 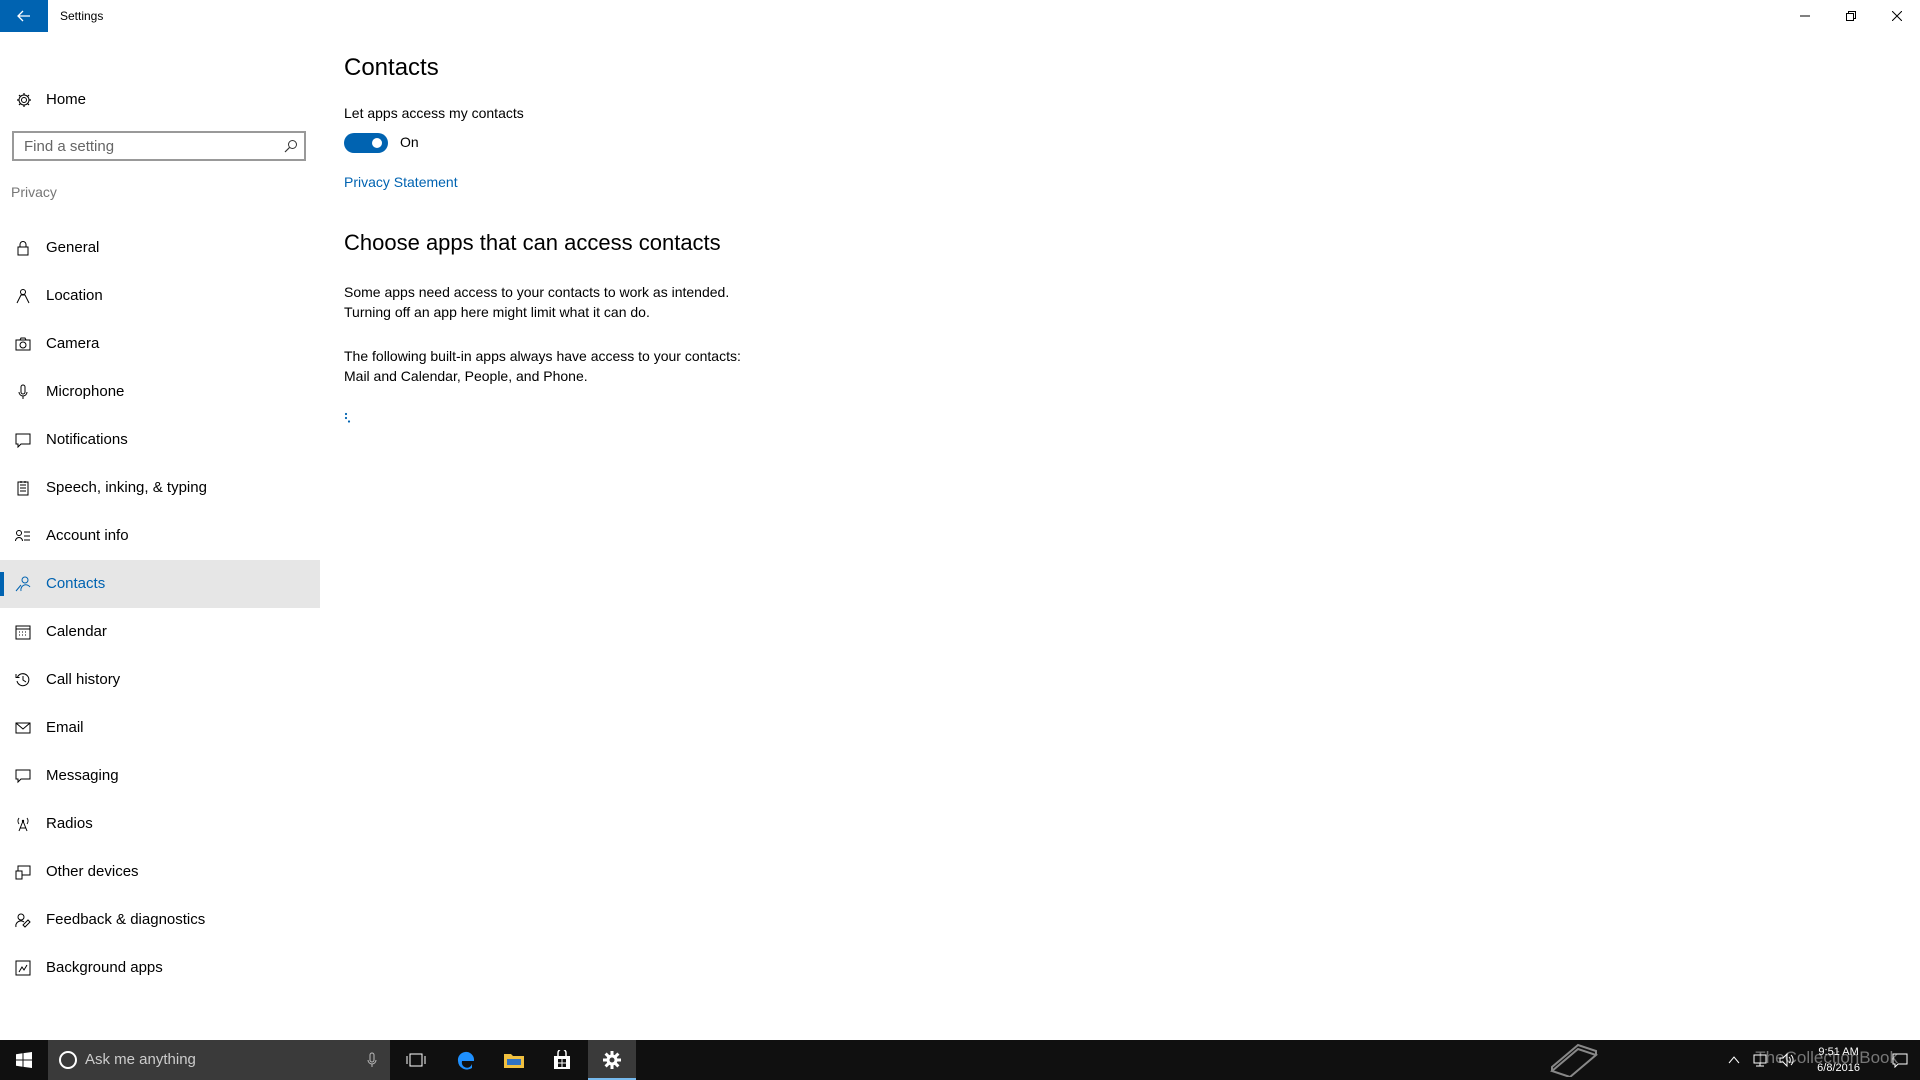 What do you see at coordinates (140, 1059) in the screenshot?
I see `cortana-search-placeholder: Ask me anything` at bounding box center [140, 1059].